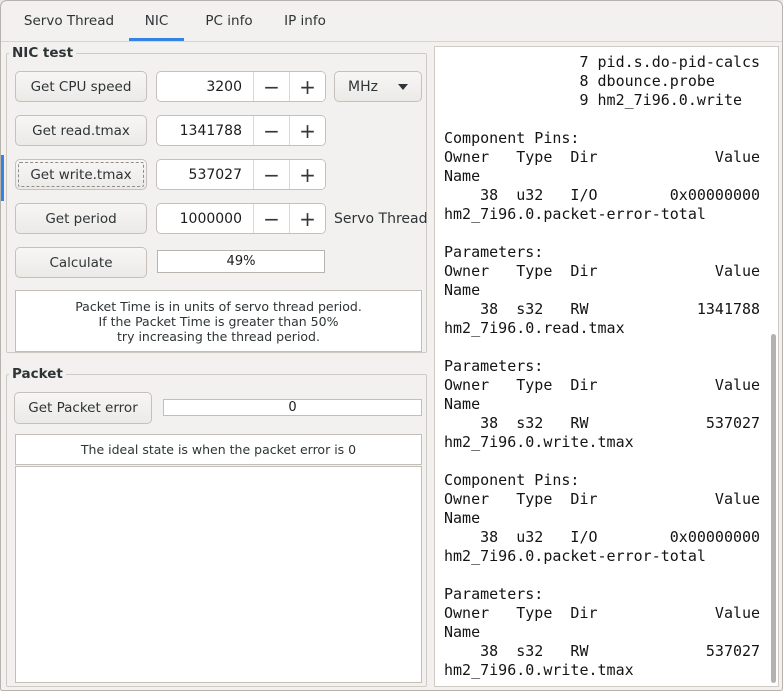  I want to click on cpu-speed-spinbox: 3200 − +, so click(241, 86).